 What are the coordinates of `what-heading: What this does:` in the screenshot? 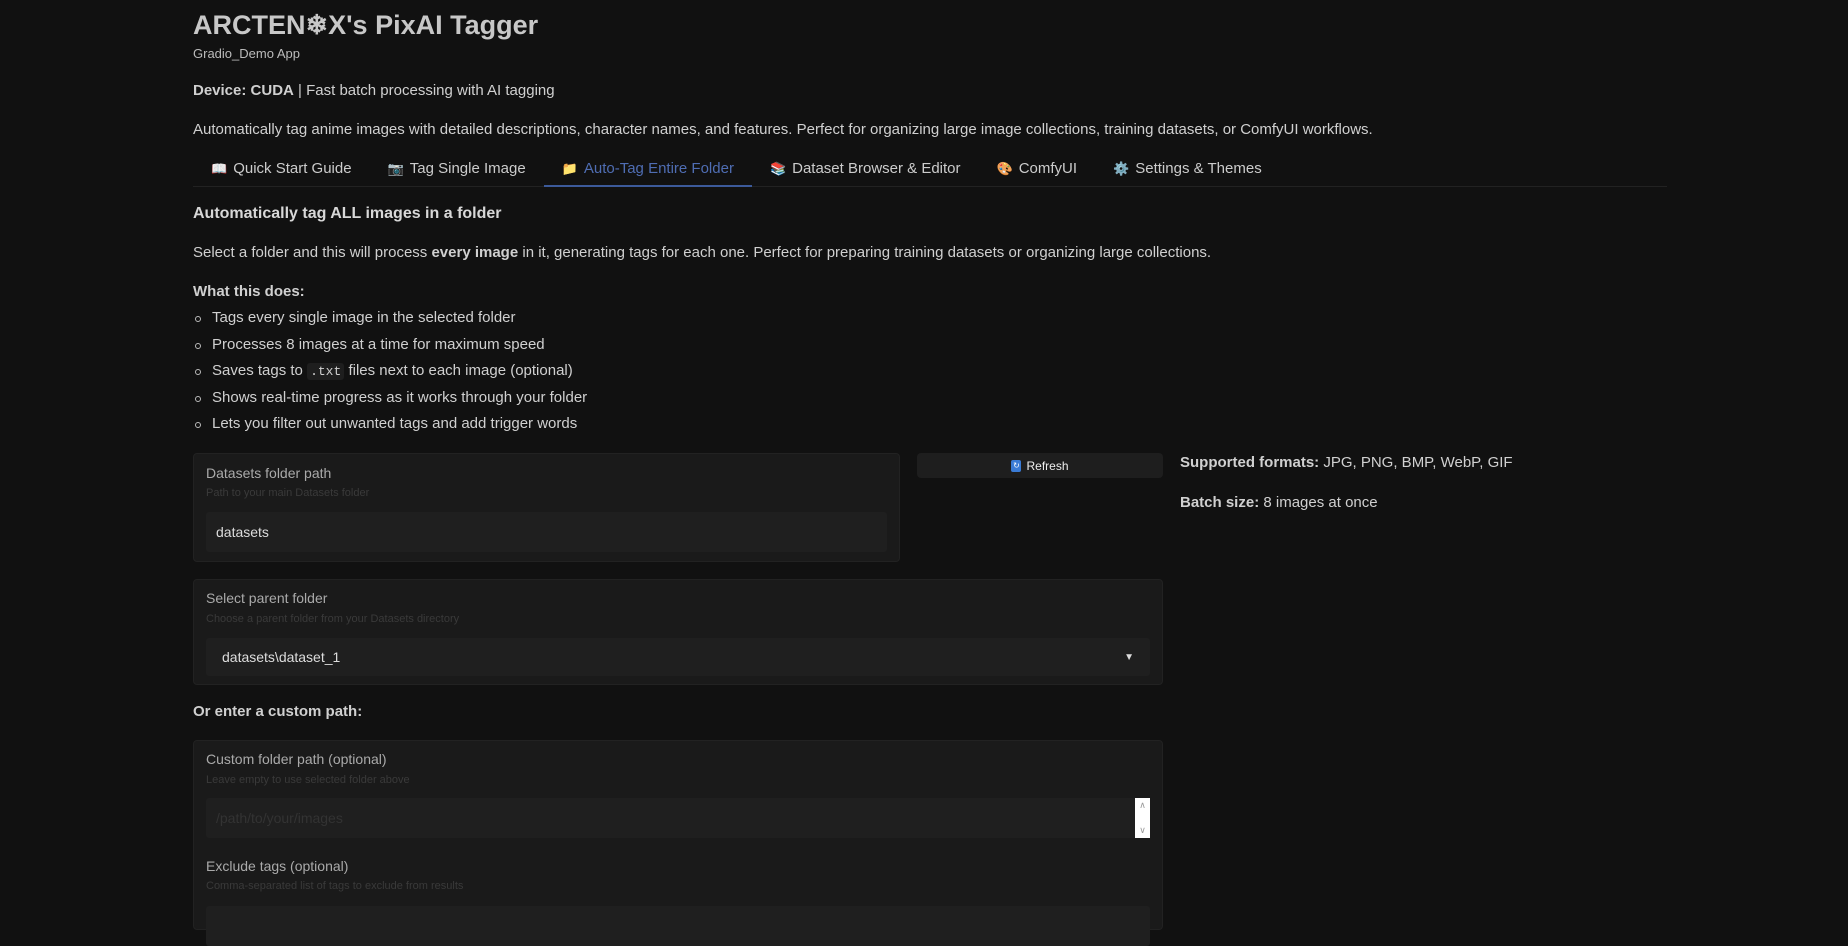 It's located at (249, 291).